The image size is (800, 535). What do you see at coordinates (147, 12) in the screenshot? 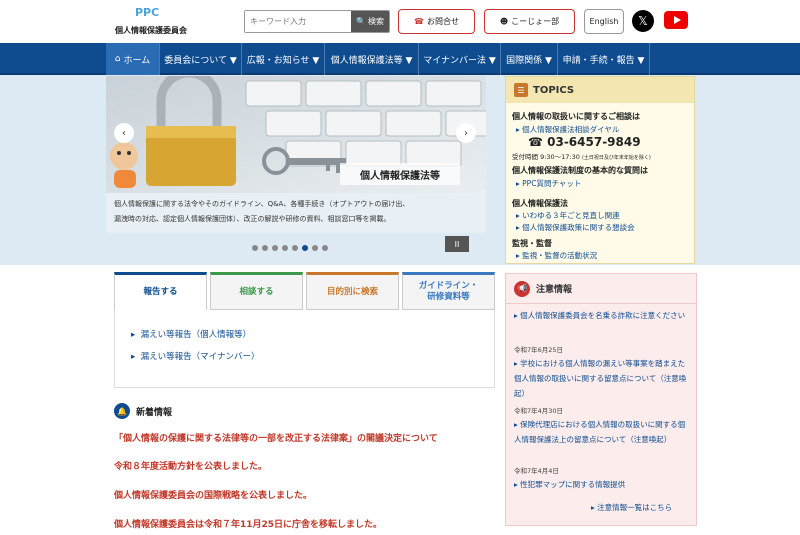
I see `logo-mark: PPC` at bounding box center [147, 12].